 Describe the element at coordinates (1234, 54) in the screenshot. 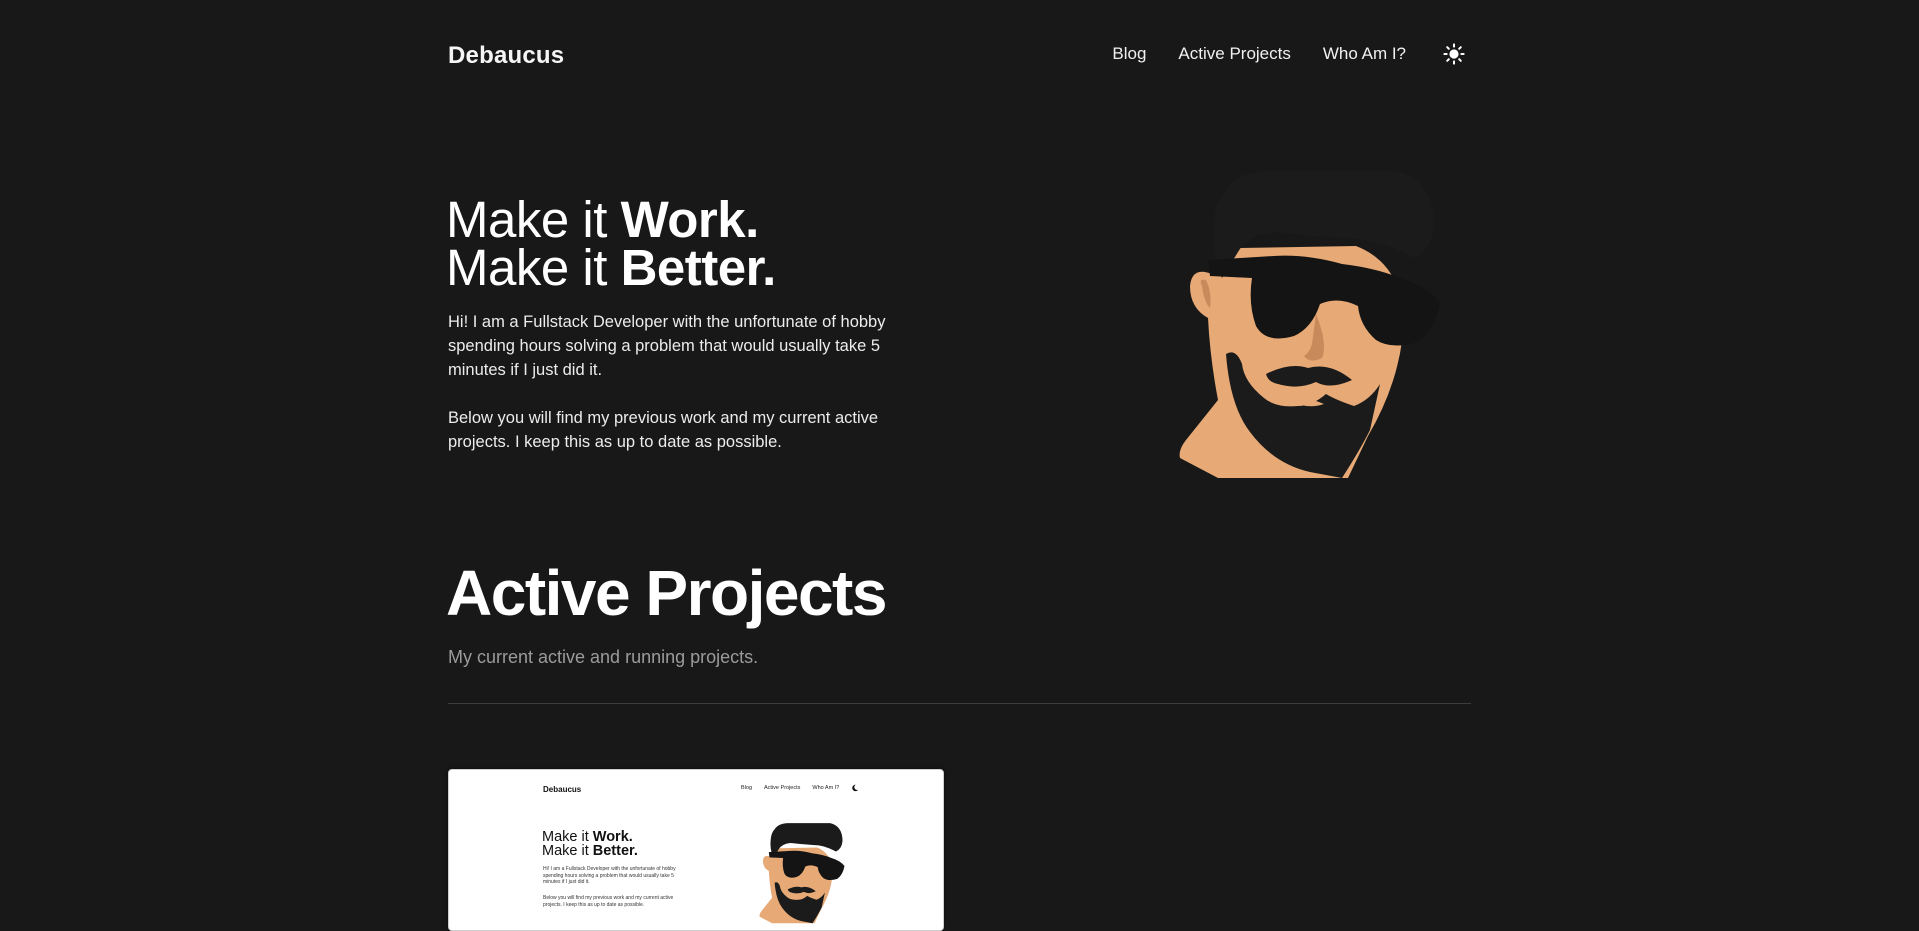

I see `nav-active-projects: Active Projects` at that location.